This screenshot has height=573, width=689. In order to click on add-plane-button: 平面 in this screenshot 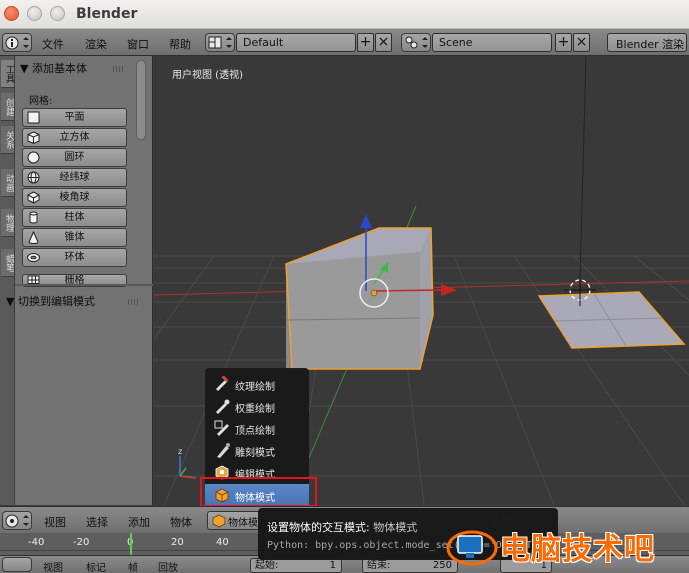, I will do `click(74, 117)`.